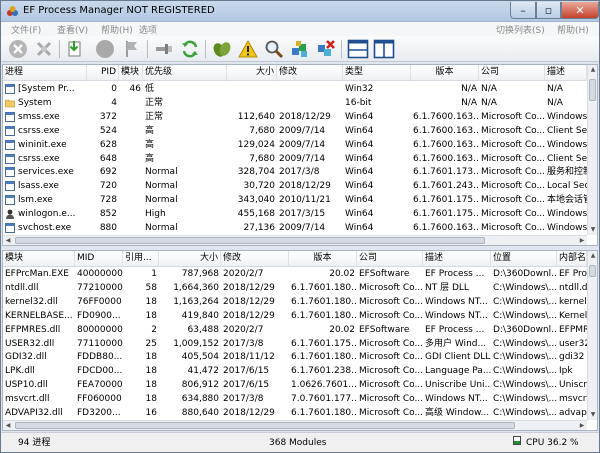 This screenshot has width=600, height=453. Describe the element at coordinates (326, 49) in the screenshot. I see `unload-module-icon` at that location.